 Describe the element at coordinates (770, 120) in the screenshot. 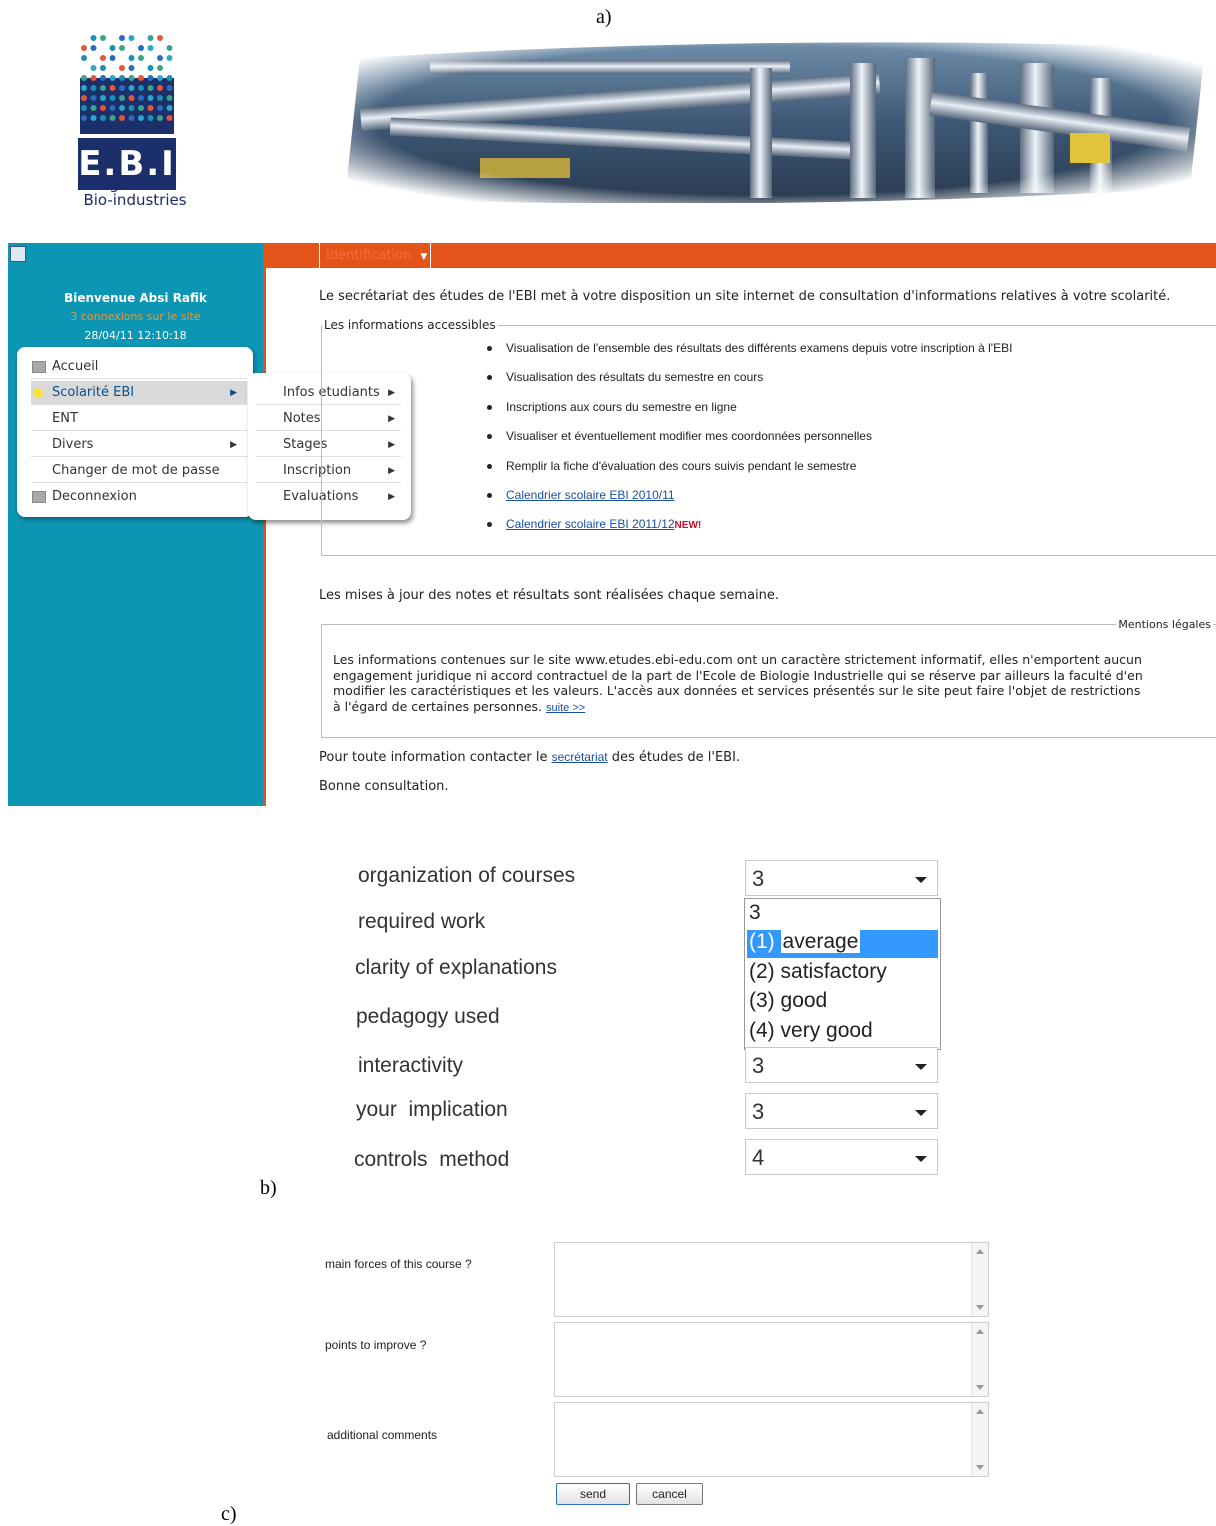

I see `industrial-pipes-banner` at that location.